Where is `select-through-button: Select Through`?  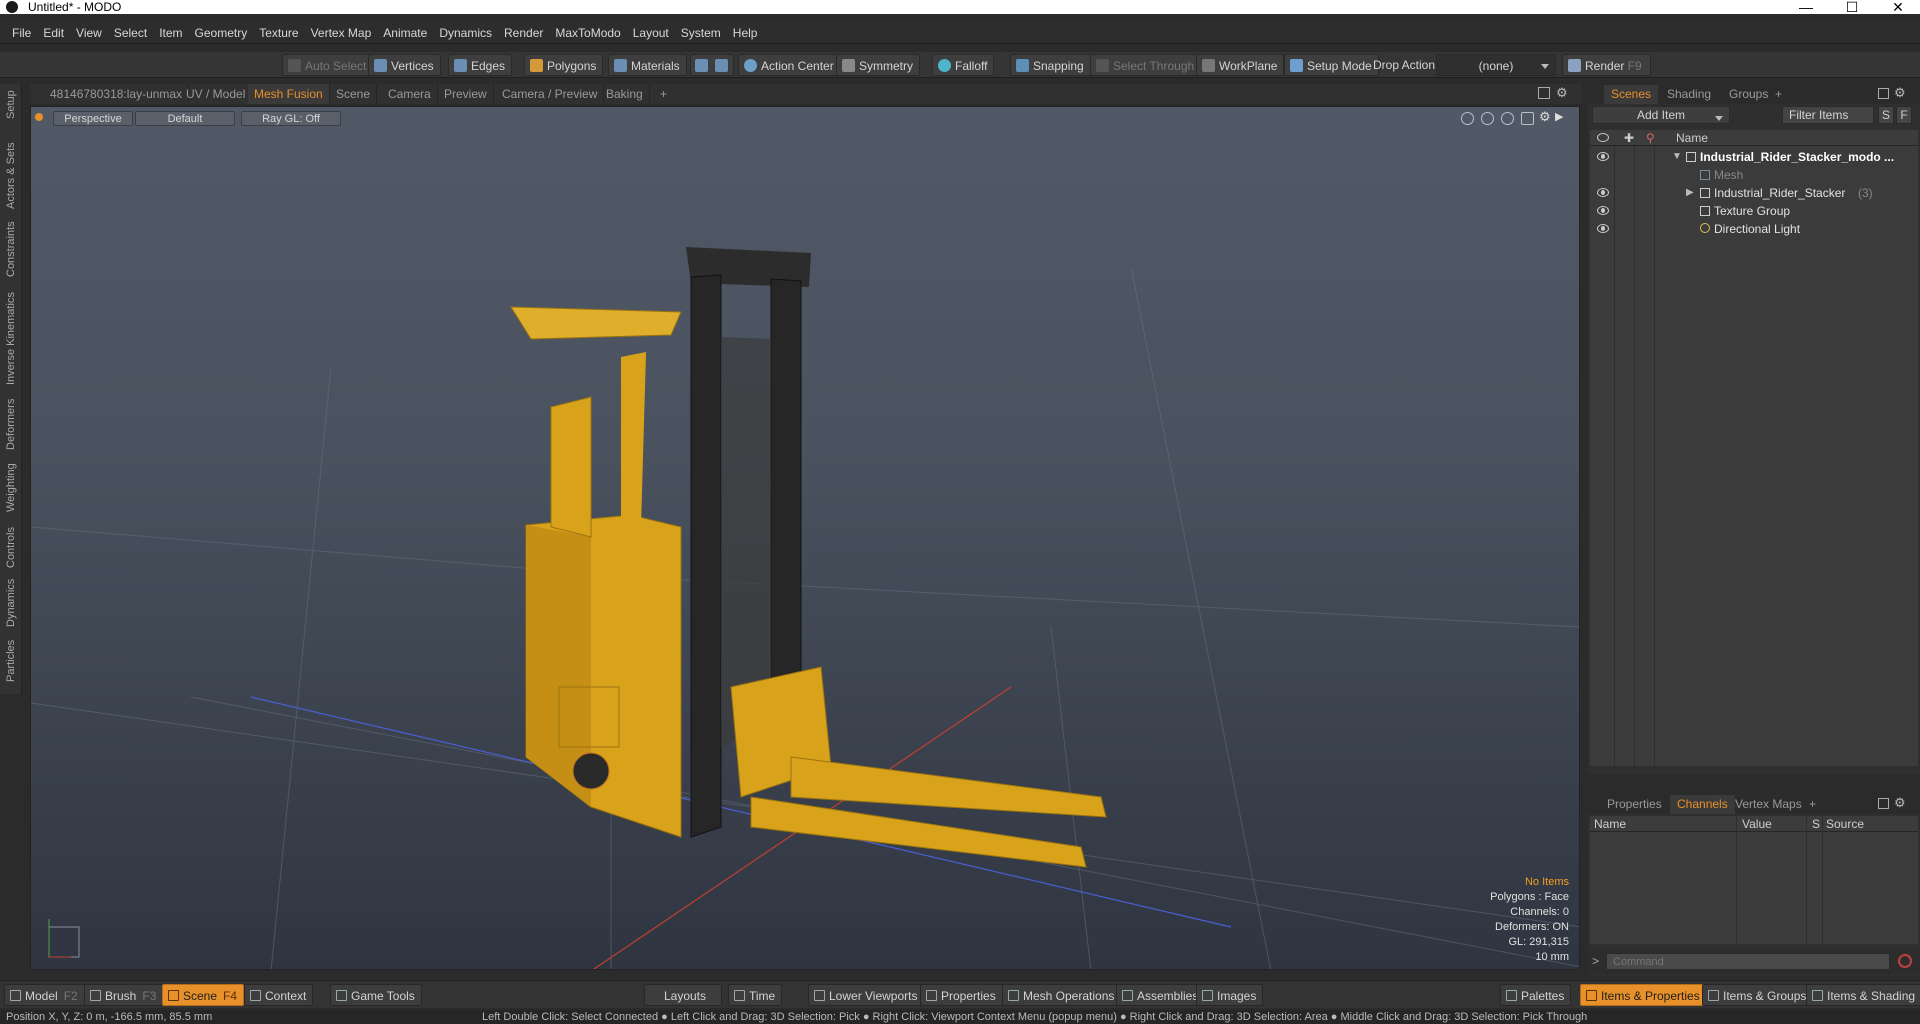
select-through-button: Select Through is located at coordinates (1146, 65).